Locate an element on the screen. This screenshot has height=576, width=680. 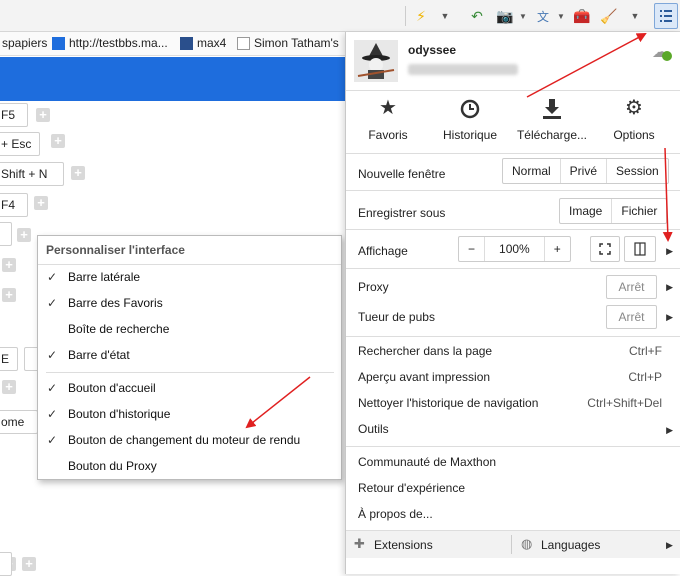
fullscreen-icon is located at coordinates (605, 249).